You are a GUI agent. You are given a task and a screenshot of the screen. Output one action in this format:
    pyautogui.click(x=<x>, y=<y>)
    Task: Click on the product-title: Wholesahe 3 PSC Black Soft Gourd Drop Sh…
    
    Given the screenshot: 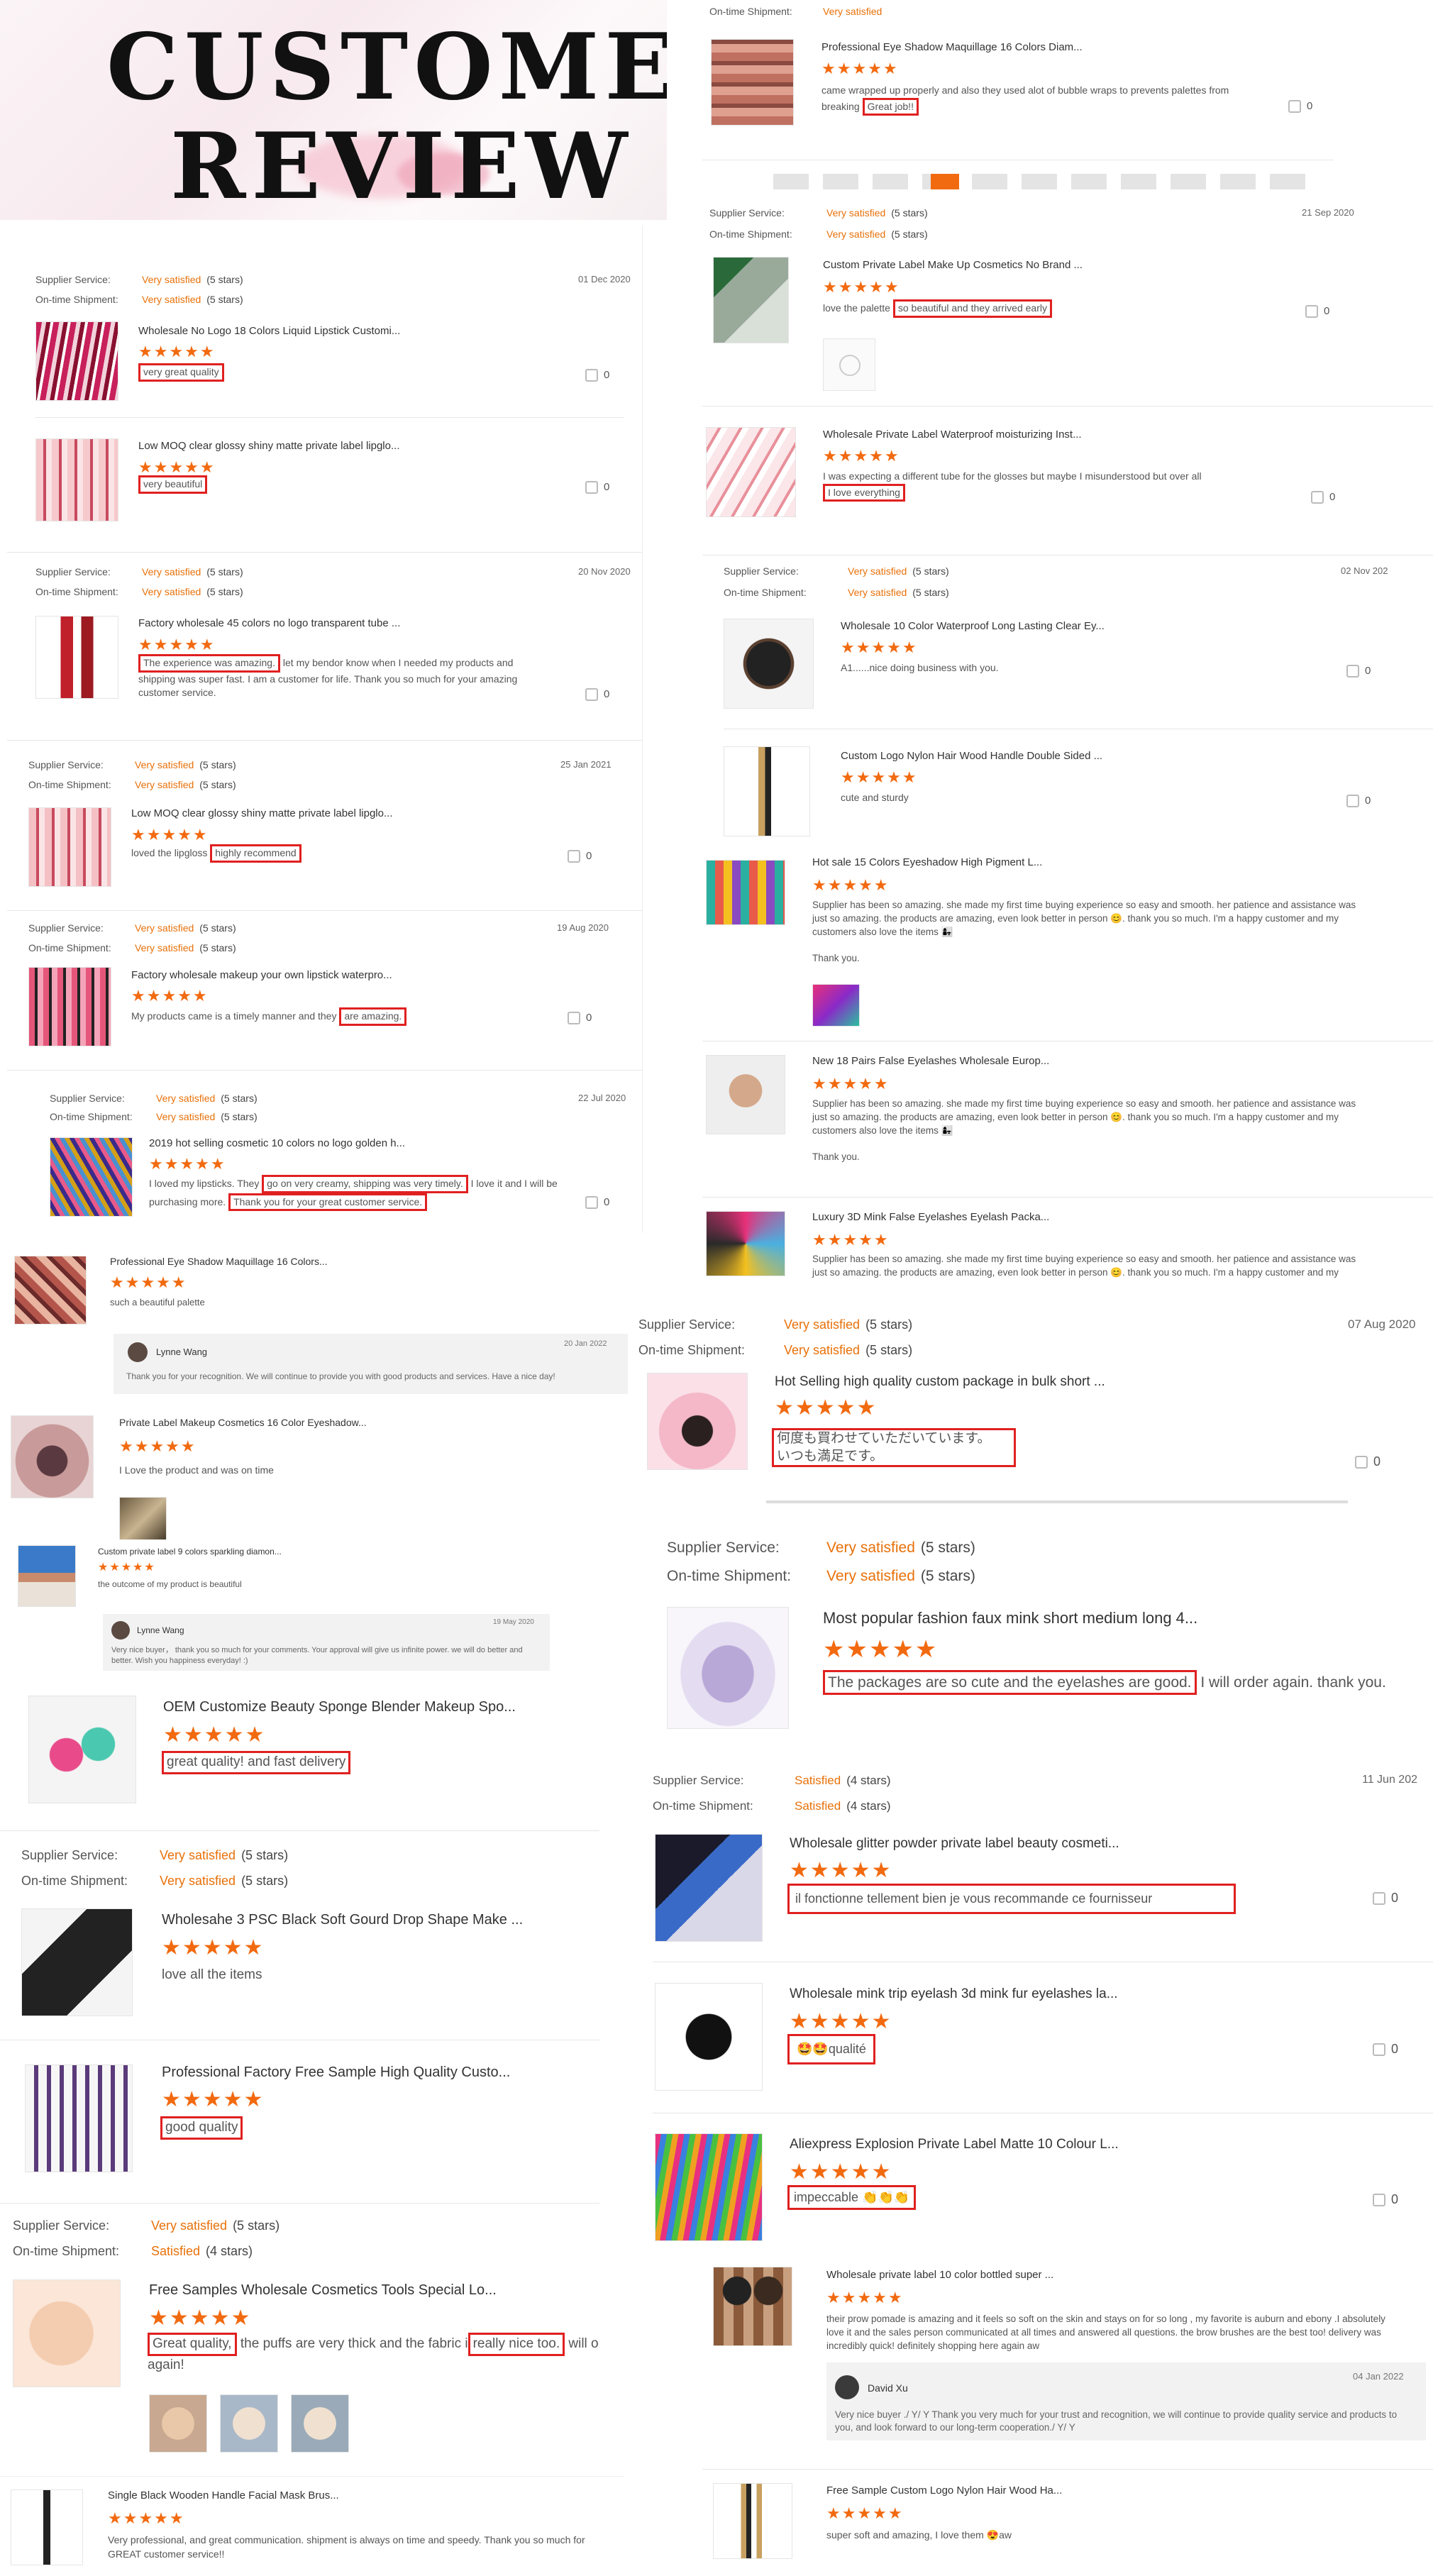 What is the action you would take?
    pyautogui.click(x=353, y=1920)
    